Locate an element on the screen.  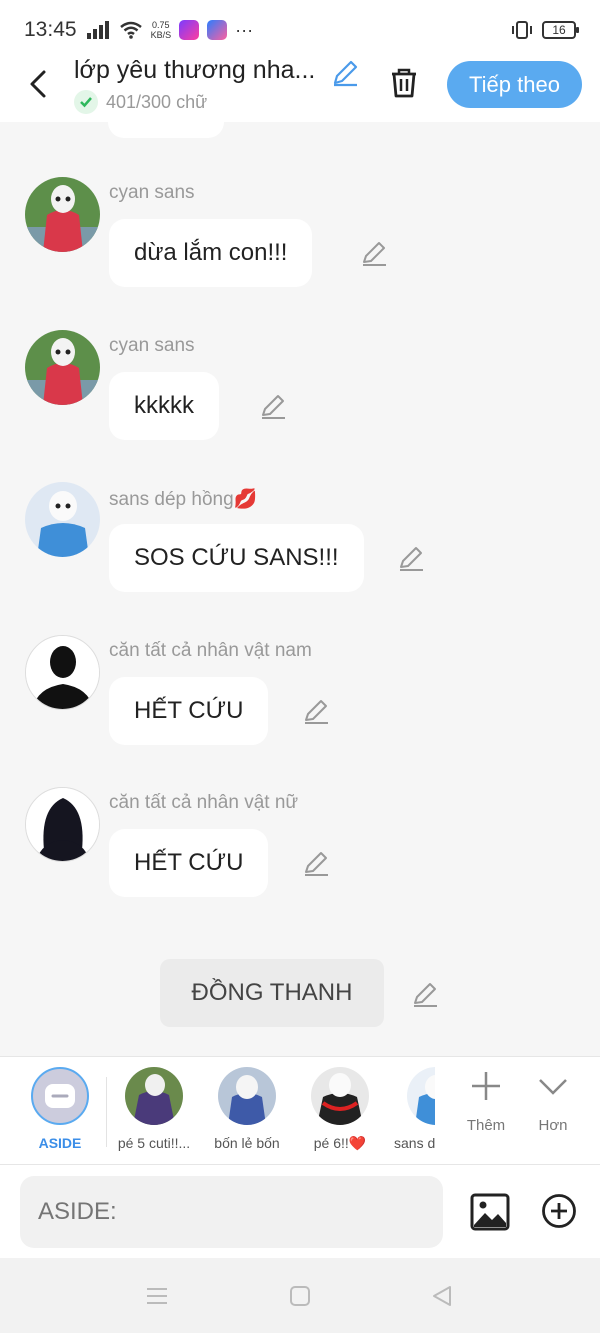
character-aside: ASIDE is located at coordinates (60, 1109).